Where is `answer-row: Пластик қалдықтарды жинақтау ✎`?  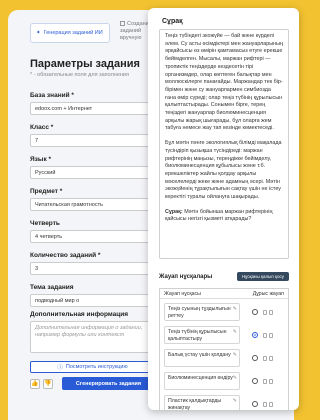
answer-row: Пластик қалдықтарды жинақтау ✎ is located at coordinates (225, 401).